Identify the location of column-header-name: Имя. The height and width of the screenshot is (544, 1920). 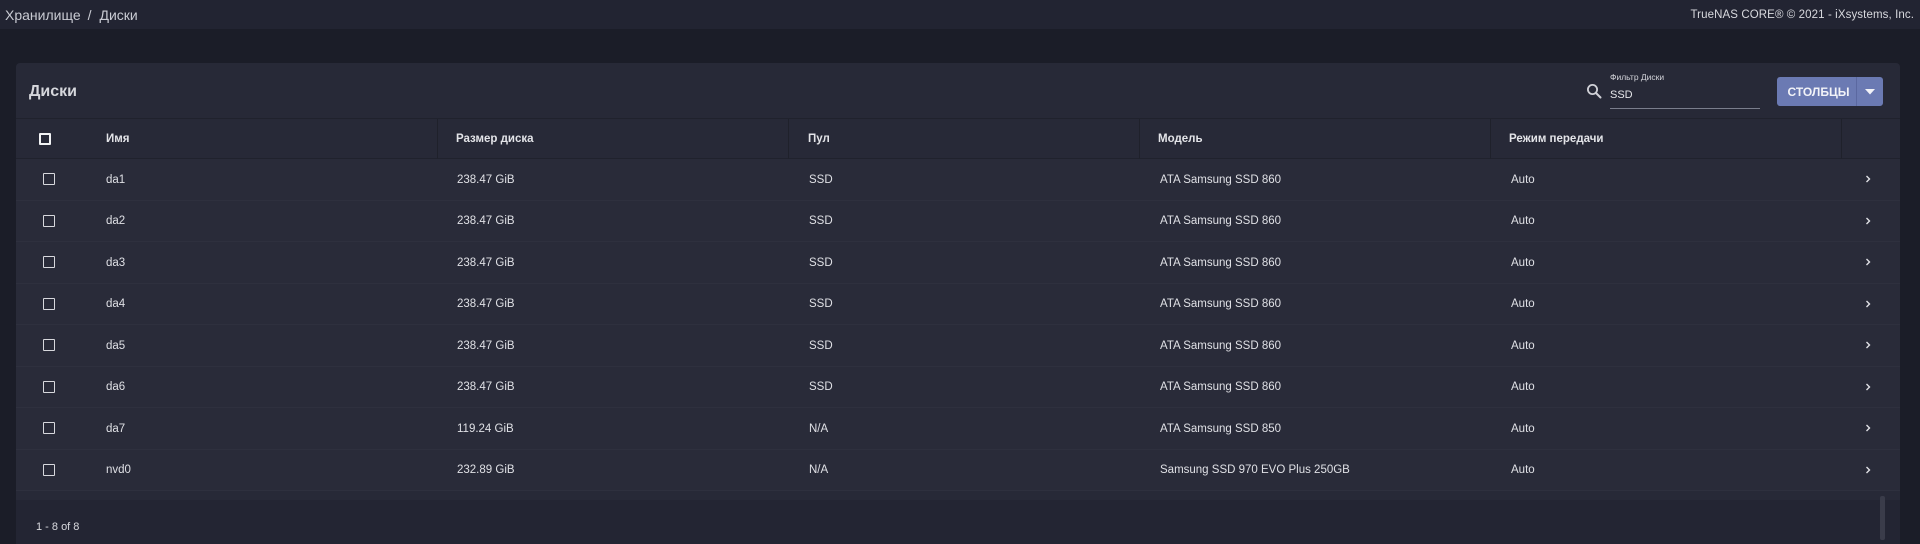
(117, 139).